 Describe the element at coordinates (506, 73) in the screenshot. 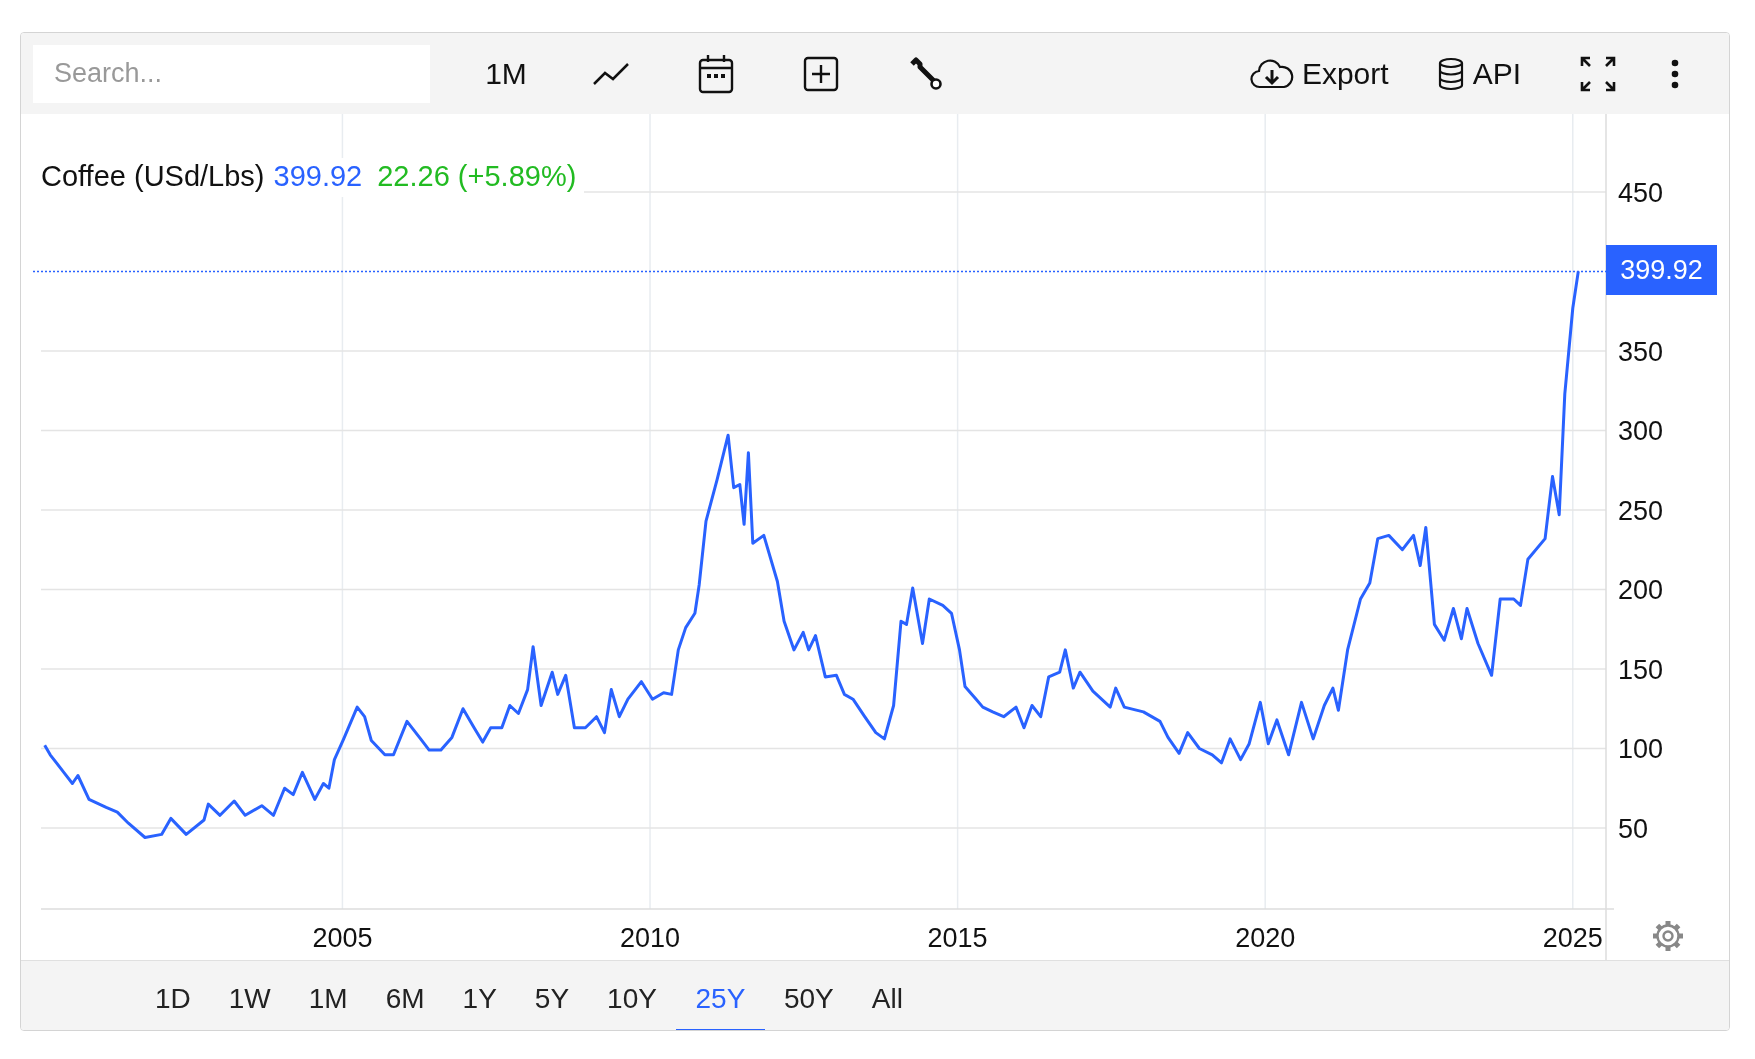

I see `interval-button: 1M` at that location.